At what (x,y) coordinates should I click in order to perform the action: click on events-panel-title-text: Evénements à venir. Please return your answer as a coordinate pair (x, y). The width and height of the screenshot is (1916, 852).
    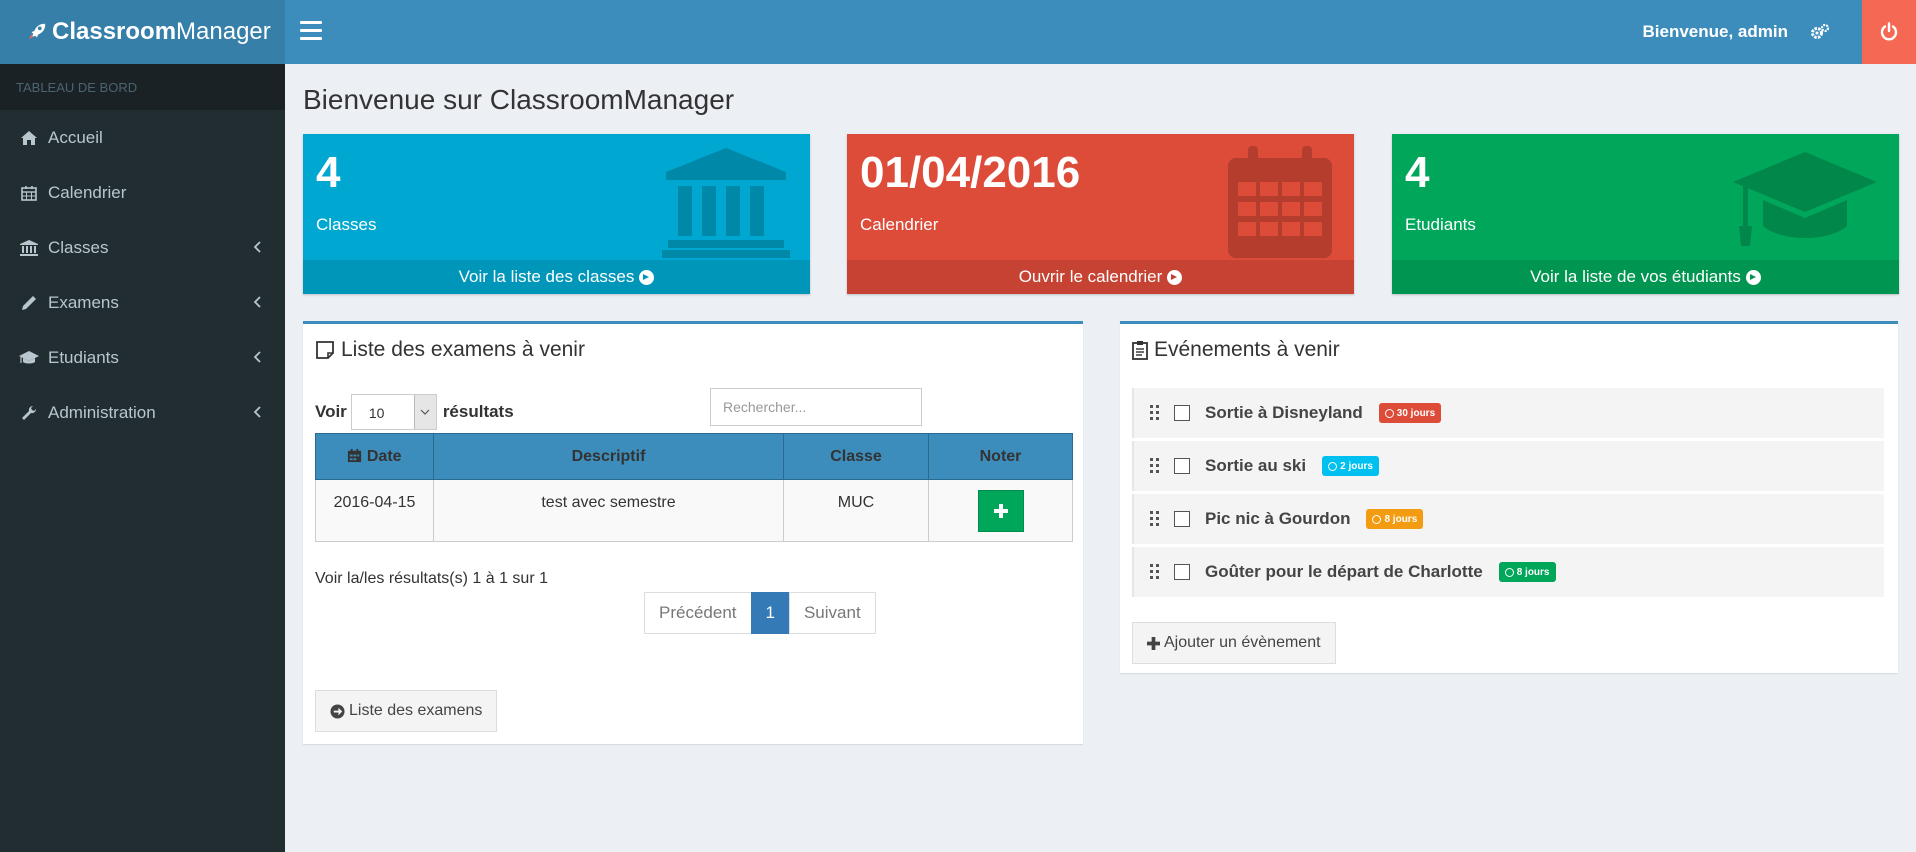
    Looking at the image, I should click on (1247, 349).